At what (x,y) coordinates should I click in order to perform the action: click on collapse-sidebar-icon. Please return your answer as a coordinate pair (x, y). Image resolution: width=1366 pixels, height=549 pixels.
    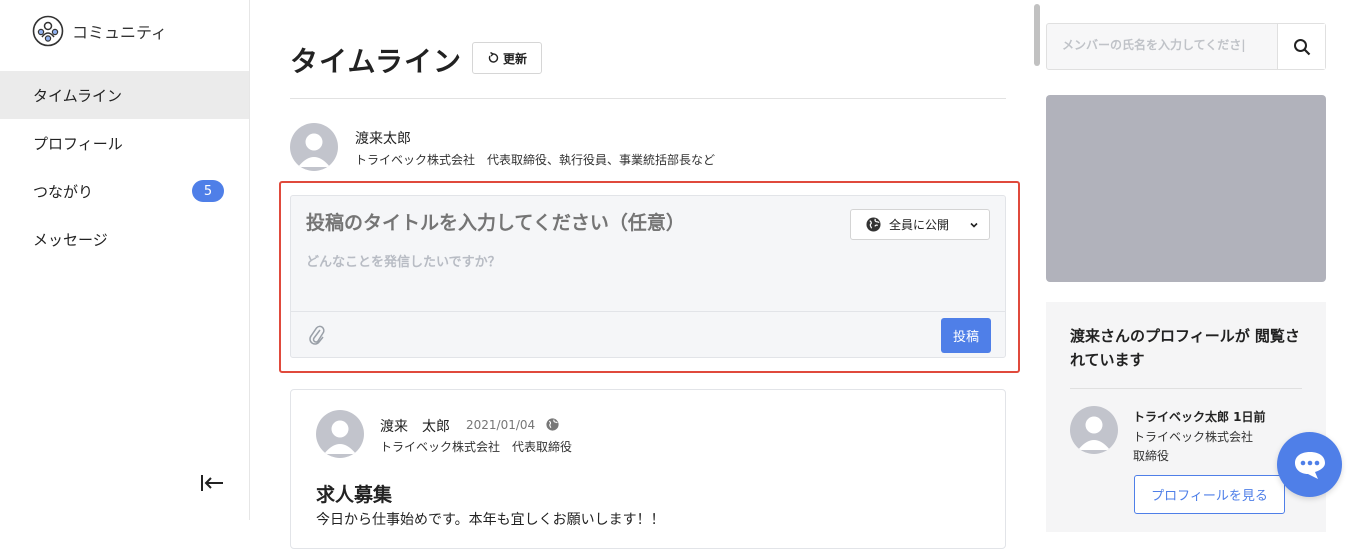
    Looking at the image, I should click on (212, 483).